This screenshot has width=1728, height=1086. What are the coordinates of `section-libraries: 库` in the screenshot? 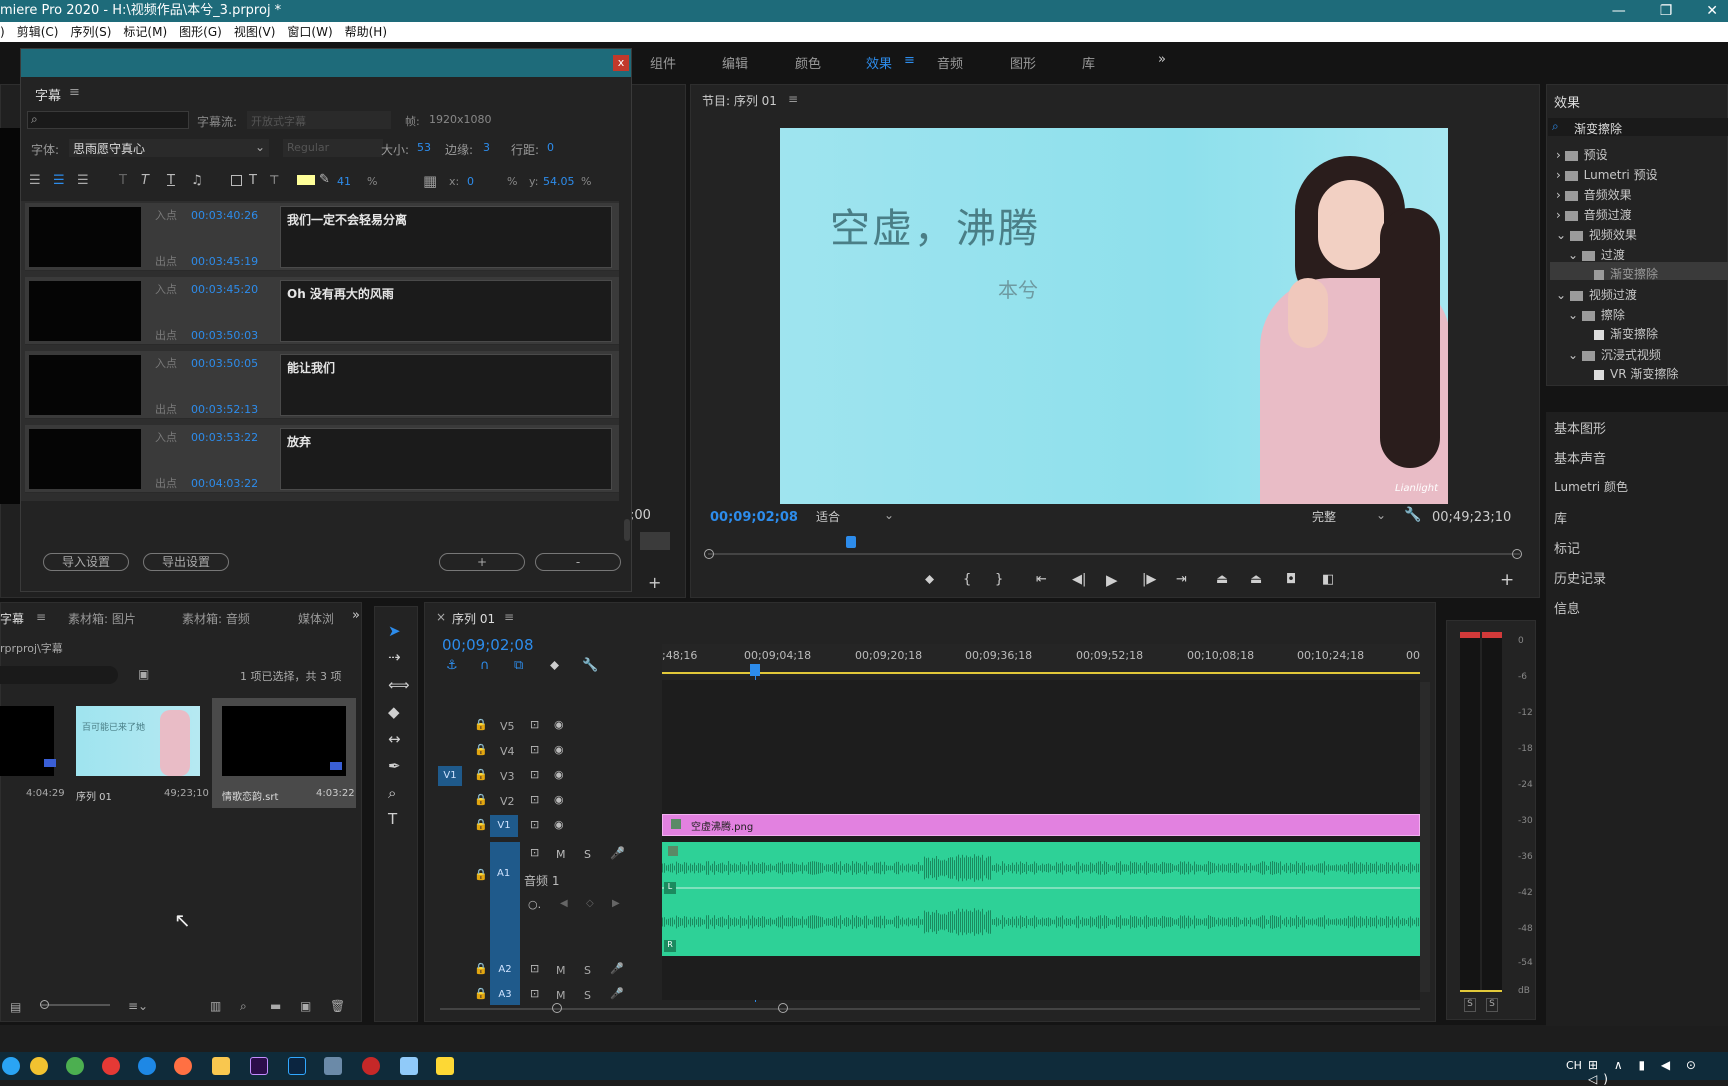 It's located at (1560, 517).